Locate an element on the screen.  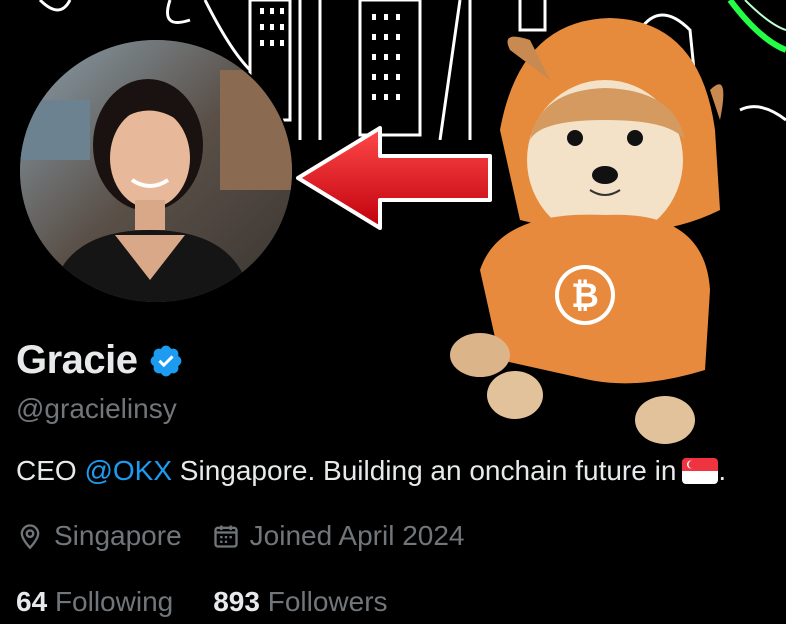
following-link: 64 Following is located at coordinates (94, 602).